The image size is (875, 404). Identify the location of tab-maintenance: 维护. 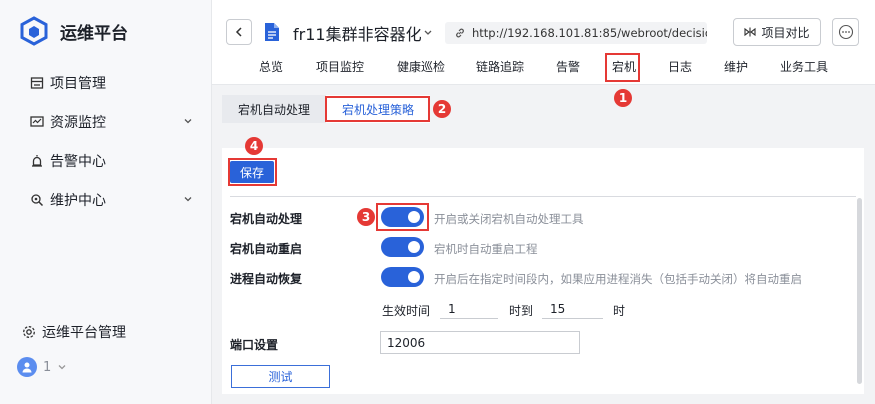
(736, 66).